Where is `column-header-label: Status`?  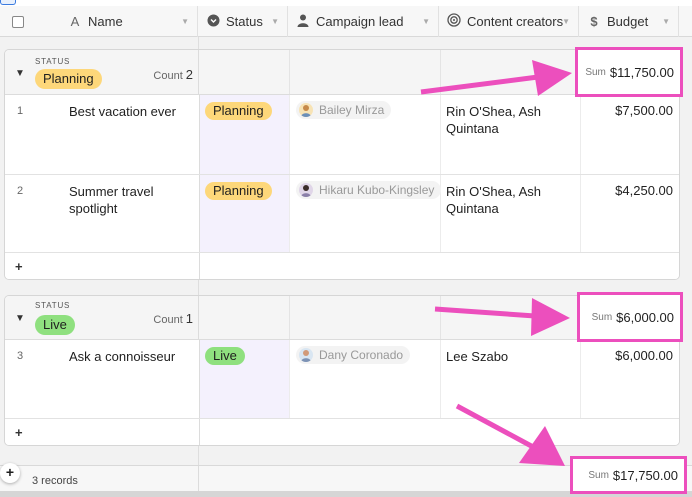 column-header-label: Status is located at coordinates (244, 21).